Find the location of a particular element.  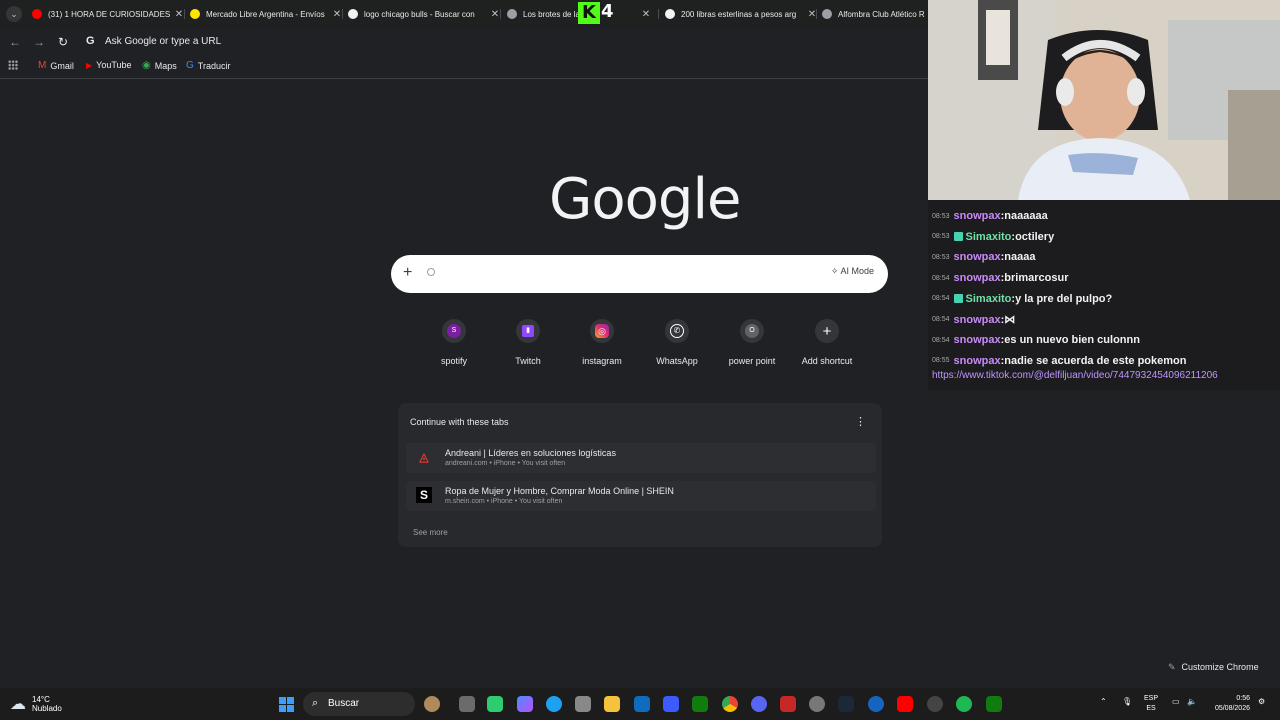

bookmark-youtube: ▶ YouTube is located at coordinates (109, 65).